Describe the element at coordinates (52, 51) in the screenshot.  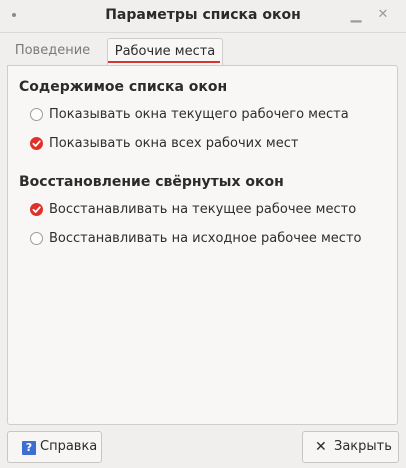
I see `tab-behavior: Поведение` at that location.